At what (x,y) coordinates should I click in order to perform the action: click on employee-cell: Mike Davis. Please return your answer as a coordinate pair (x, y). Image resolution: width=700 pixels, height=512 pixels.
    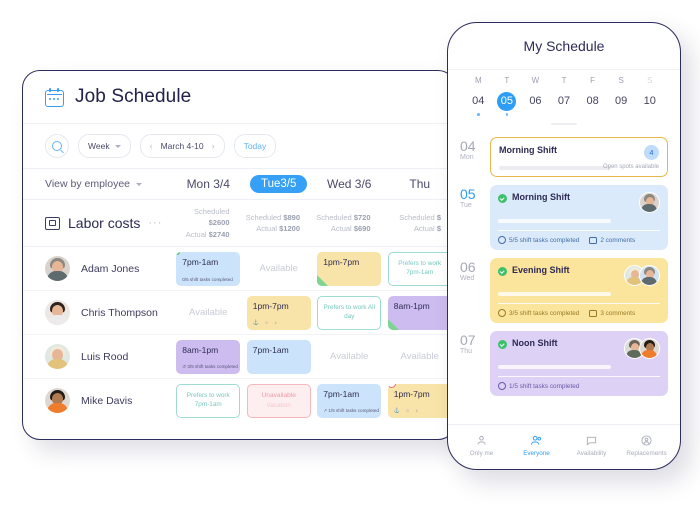
    Looking at the image, I should click on (98, 400).